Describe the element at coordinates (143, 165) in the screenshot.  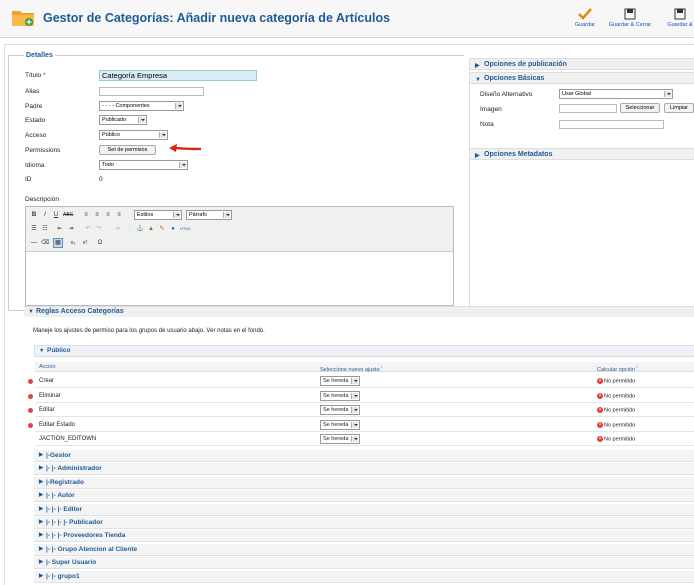
I see `language-select: Todo` at that location.